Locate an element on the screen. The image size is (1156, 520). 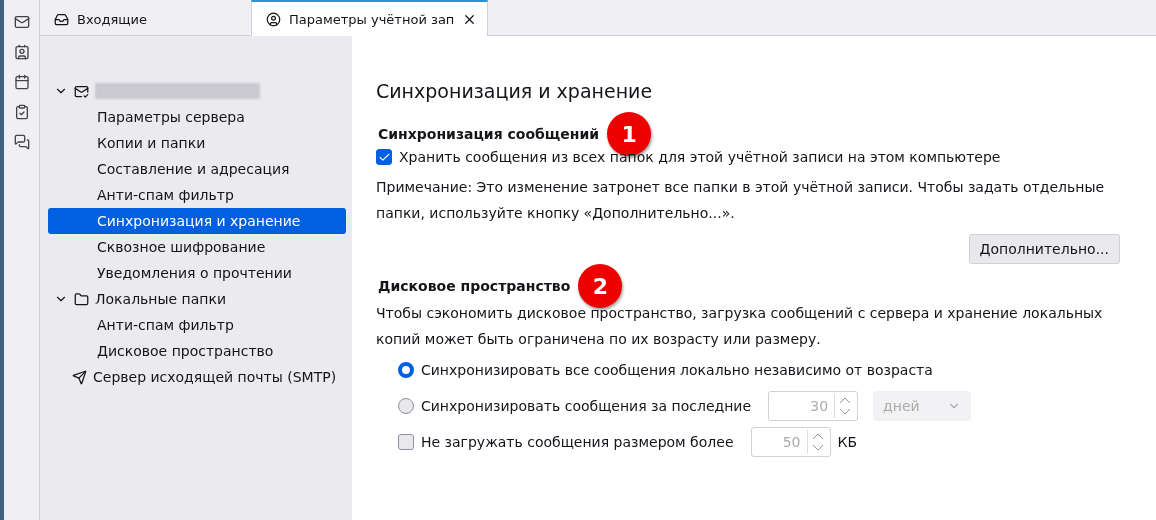
send-icon is located at coordinates (79, 377).